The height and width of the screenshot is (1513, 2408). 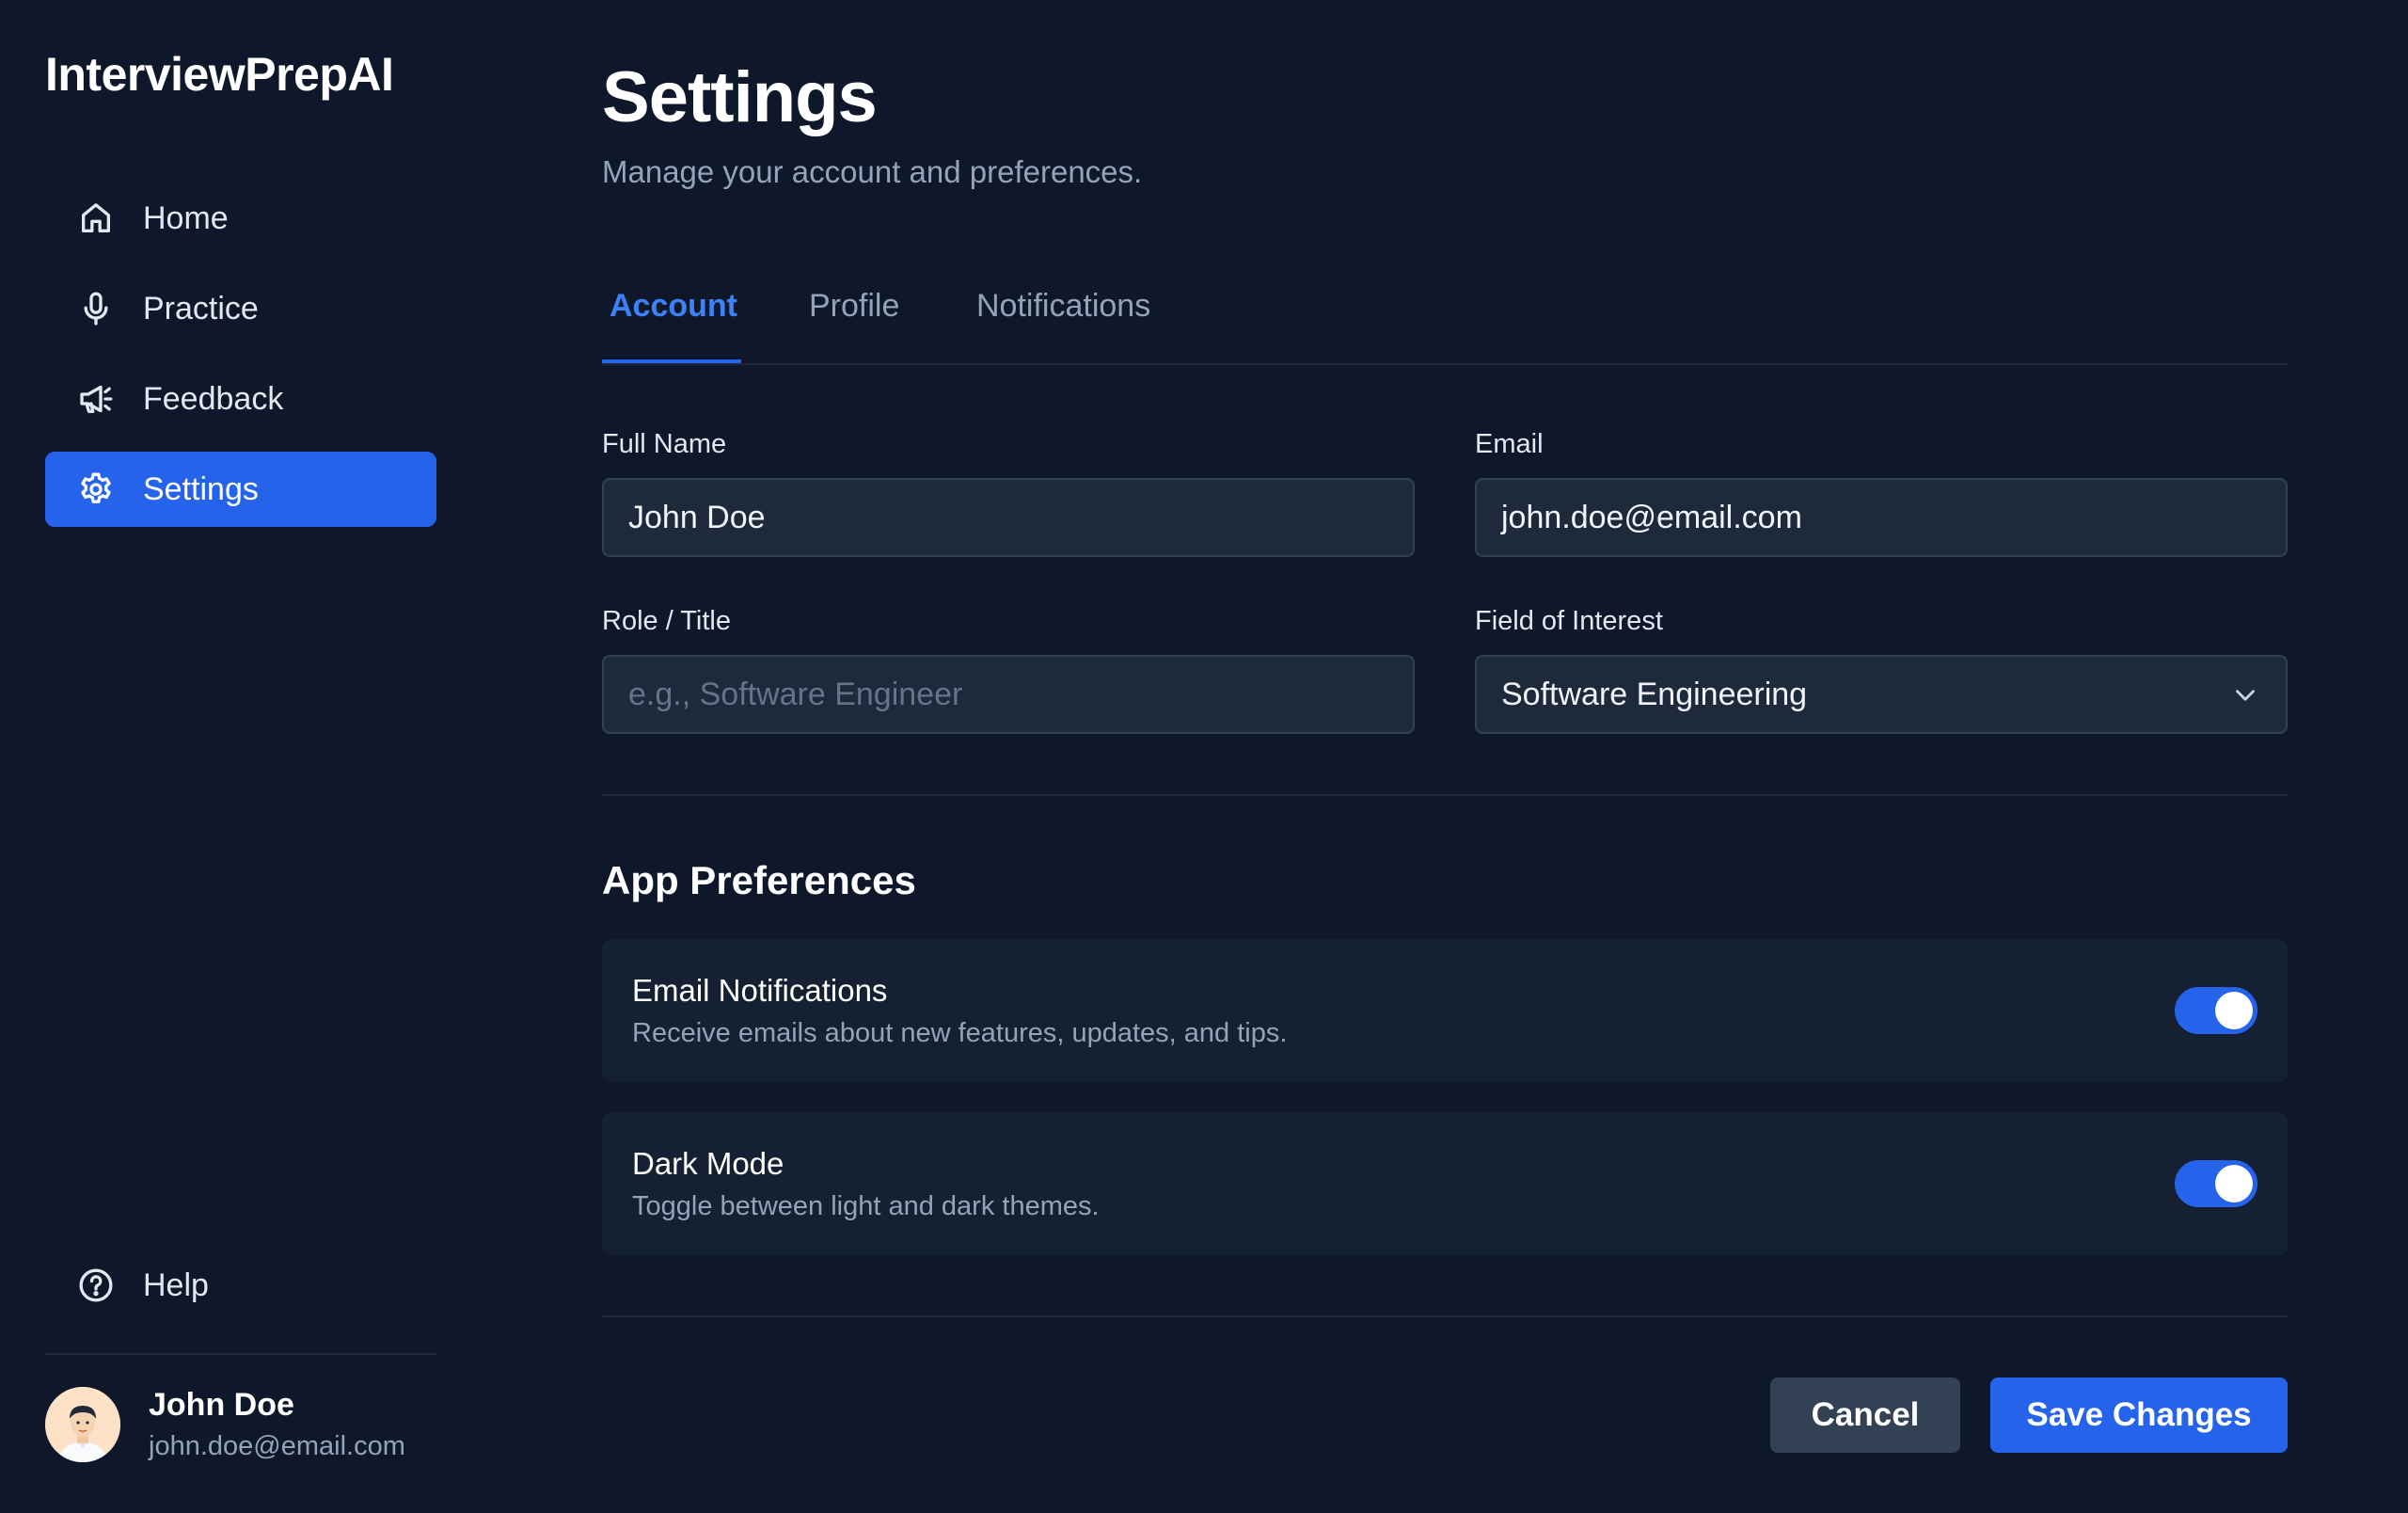 What do you see at coordinates (1009, 694) in the screenshot?
I see `role-title-field: e.g., Software Engineer` at bounding box center [1009, 694].